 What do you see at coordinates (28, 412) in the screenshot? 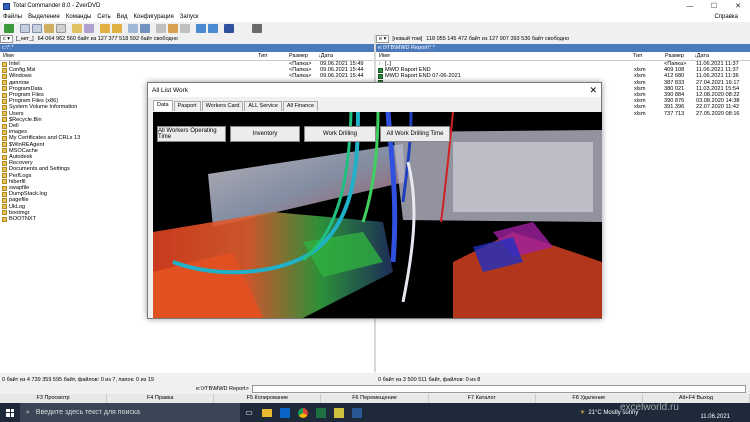
I see `search-icon: ⌕` at bounding box center [28, 412].